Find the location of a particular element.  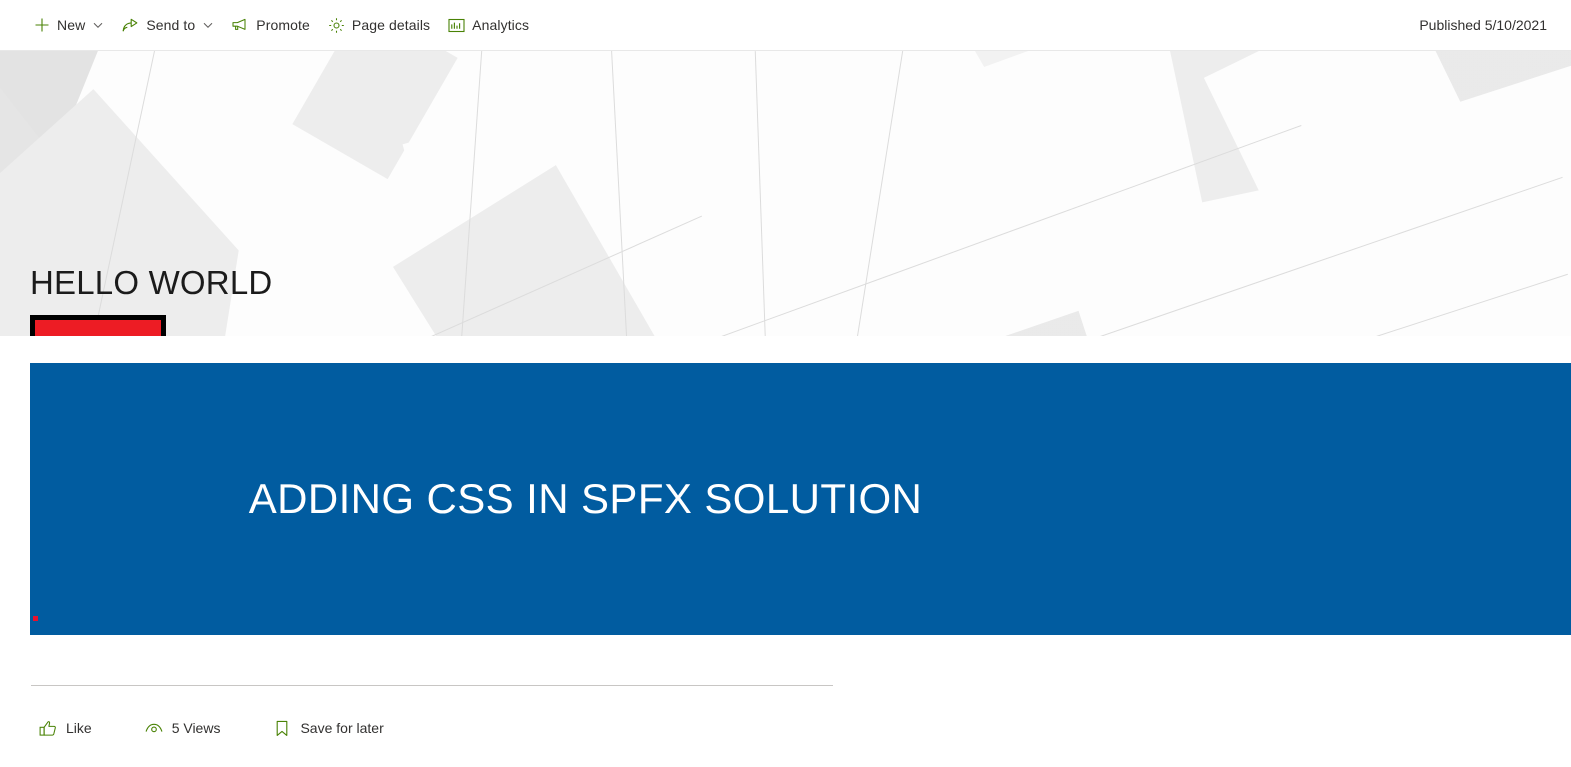

views-label: 5 Views is located at coordinates (196, 728).